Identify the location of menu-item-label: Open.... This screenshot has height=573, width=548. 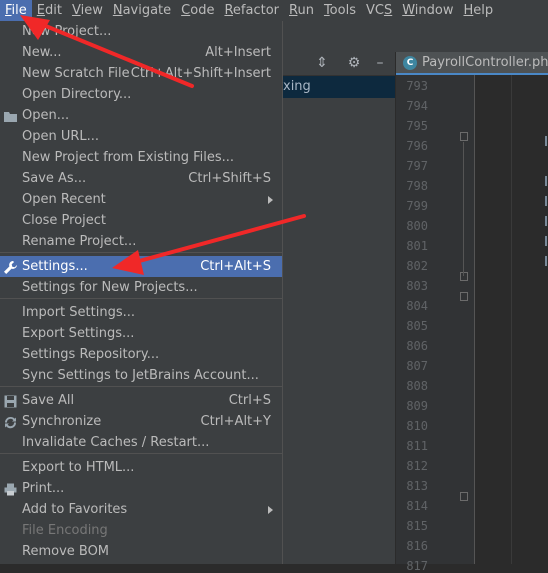
(46, 115).